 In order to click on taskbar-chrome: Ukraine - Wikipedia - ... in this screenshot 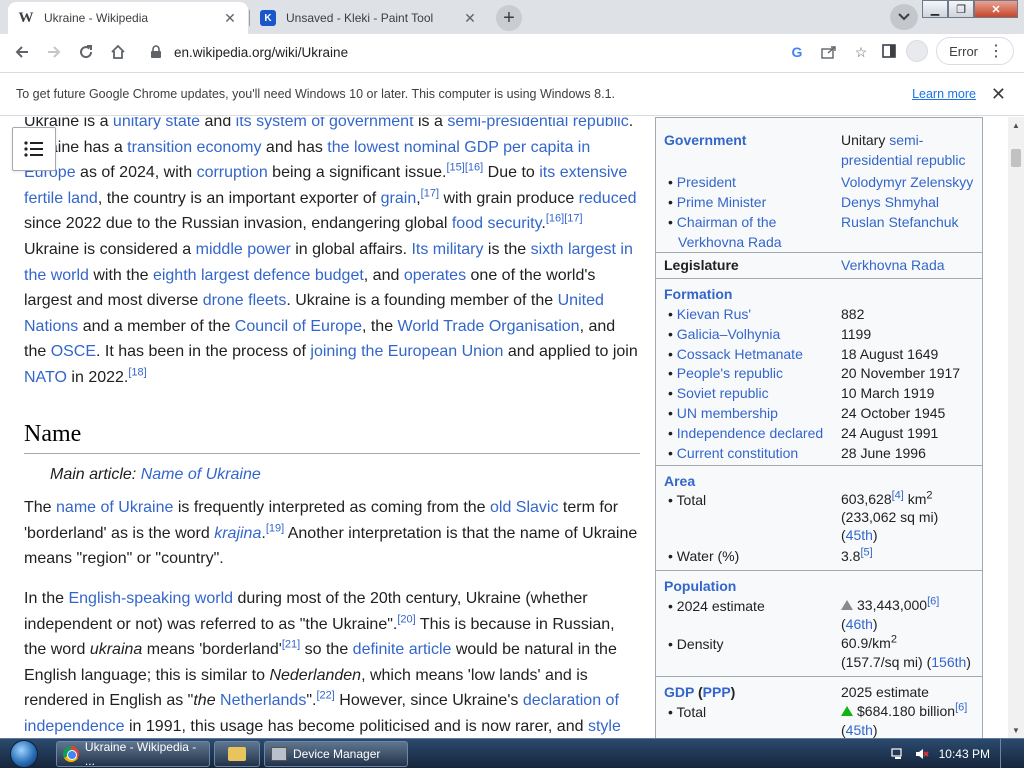, I will do `click(133, 754)`.